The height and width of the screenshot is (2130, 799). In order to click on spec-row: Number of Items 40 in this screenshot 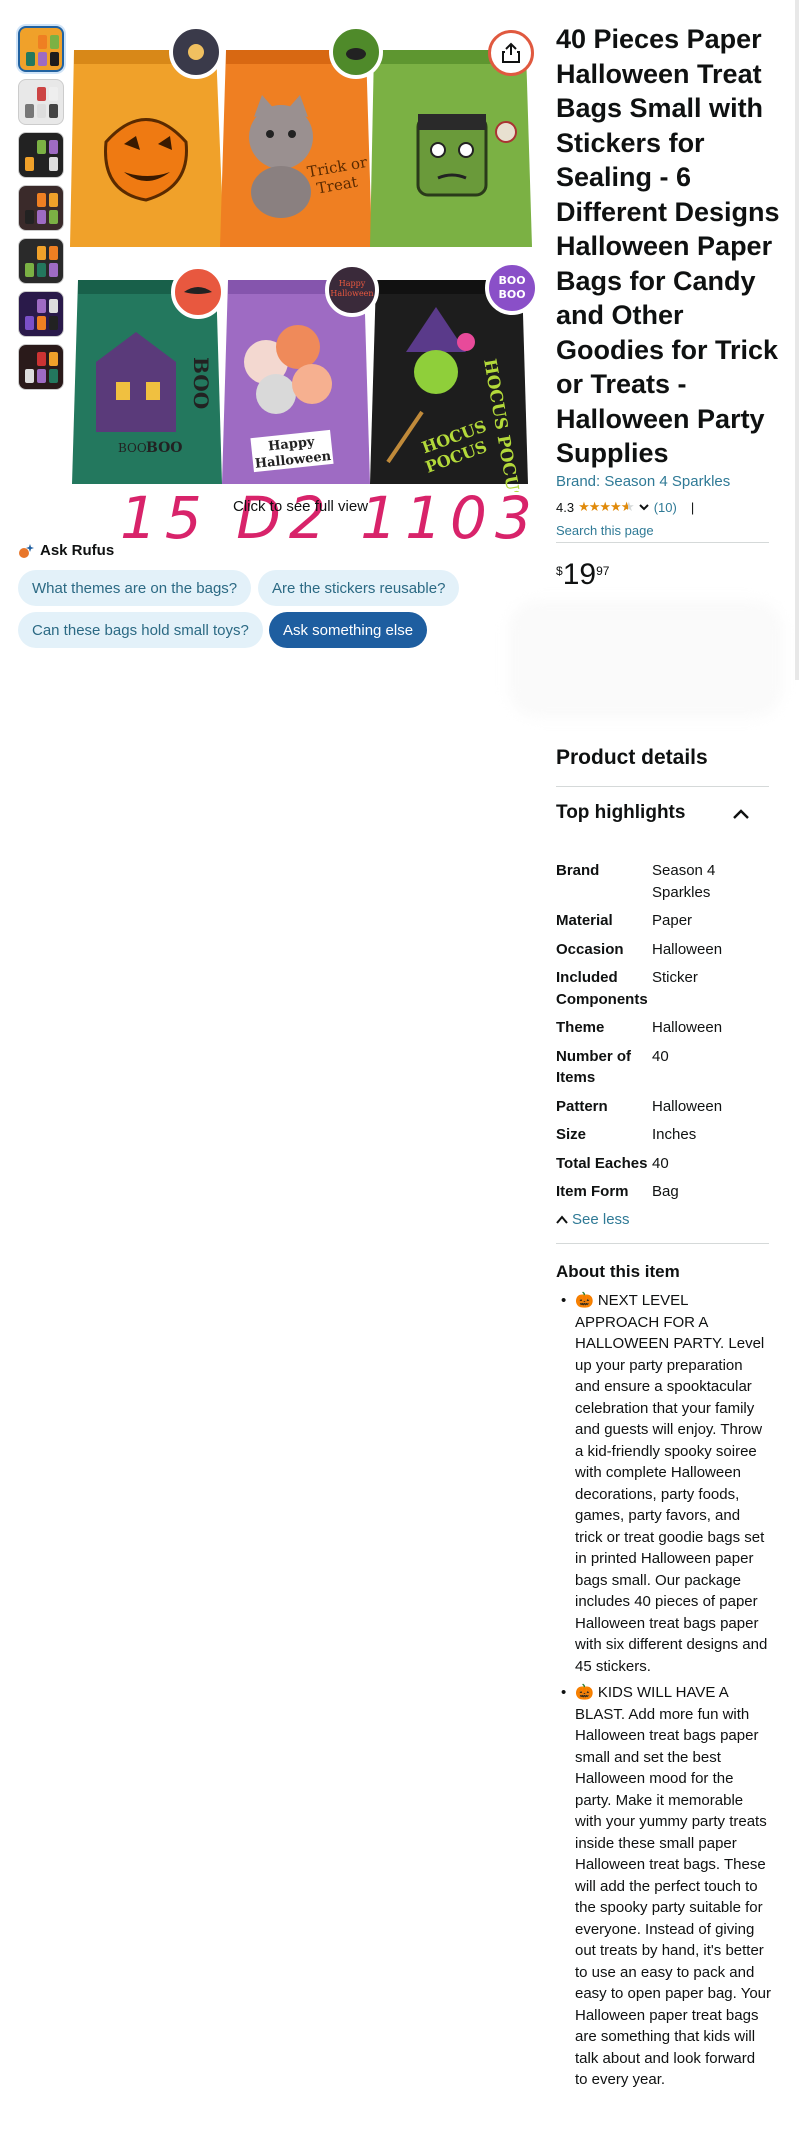, I will do `click(663, 1067)`.